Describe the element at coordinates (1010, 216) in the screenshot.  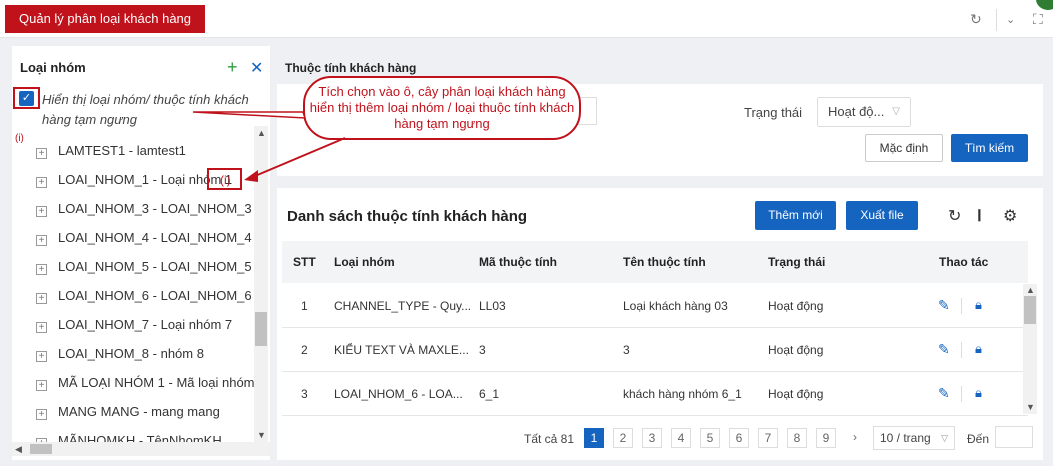
I see `settings-gear-icon: ⚙` at that location.